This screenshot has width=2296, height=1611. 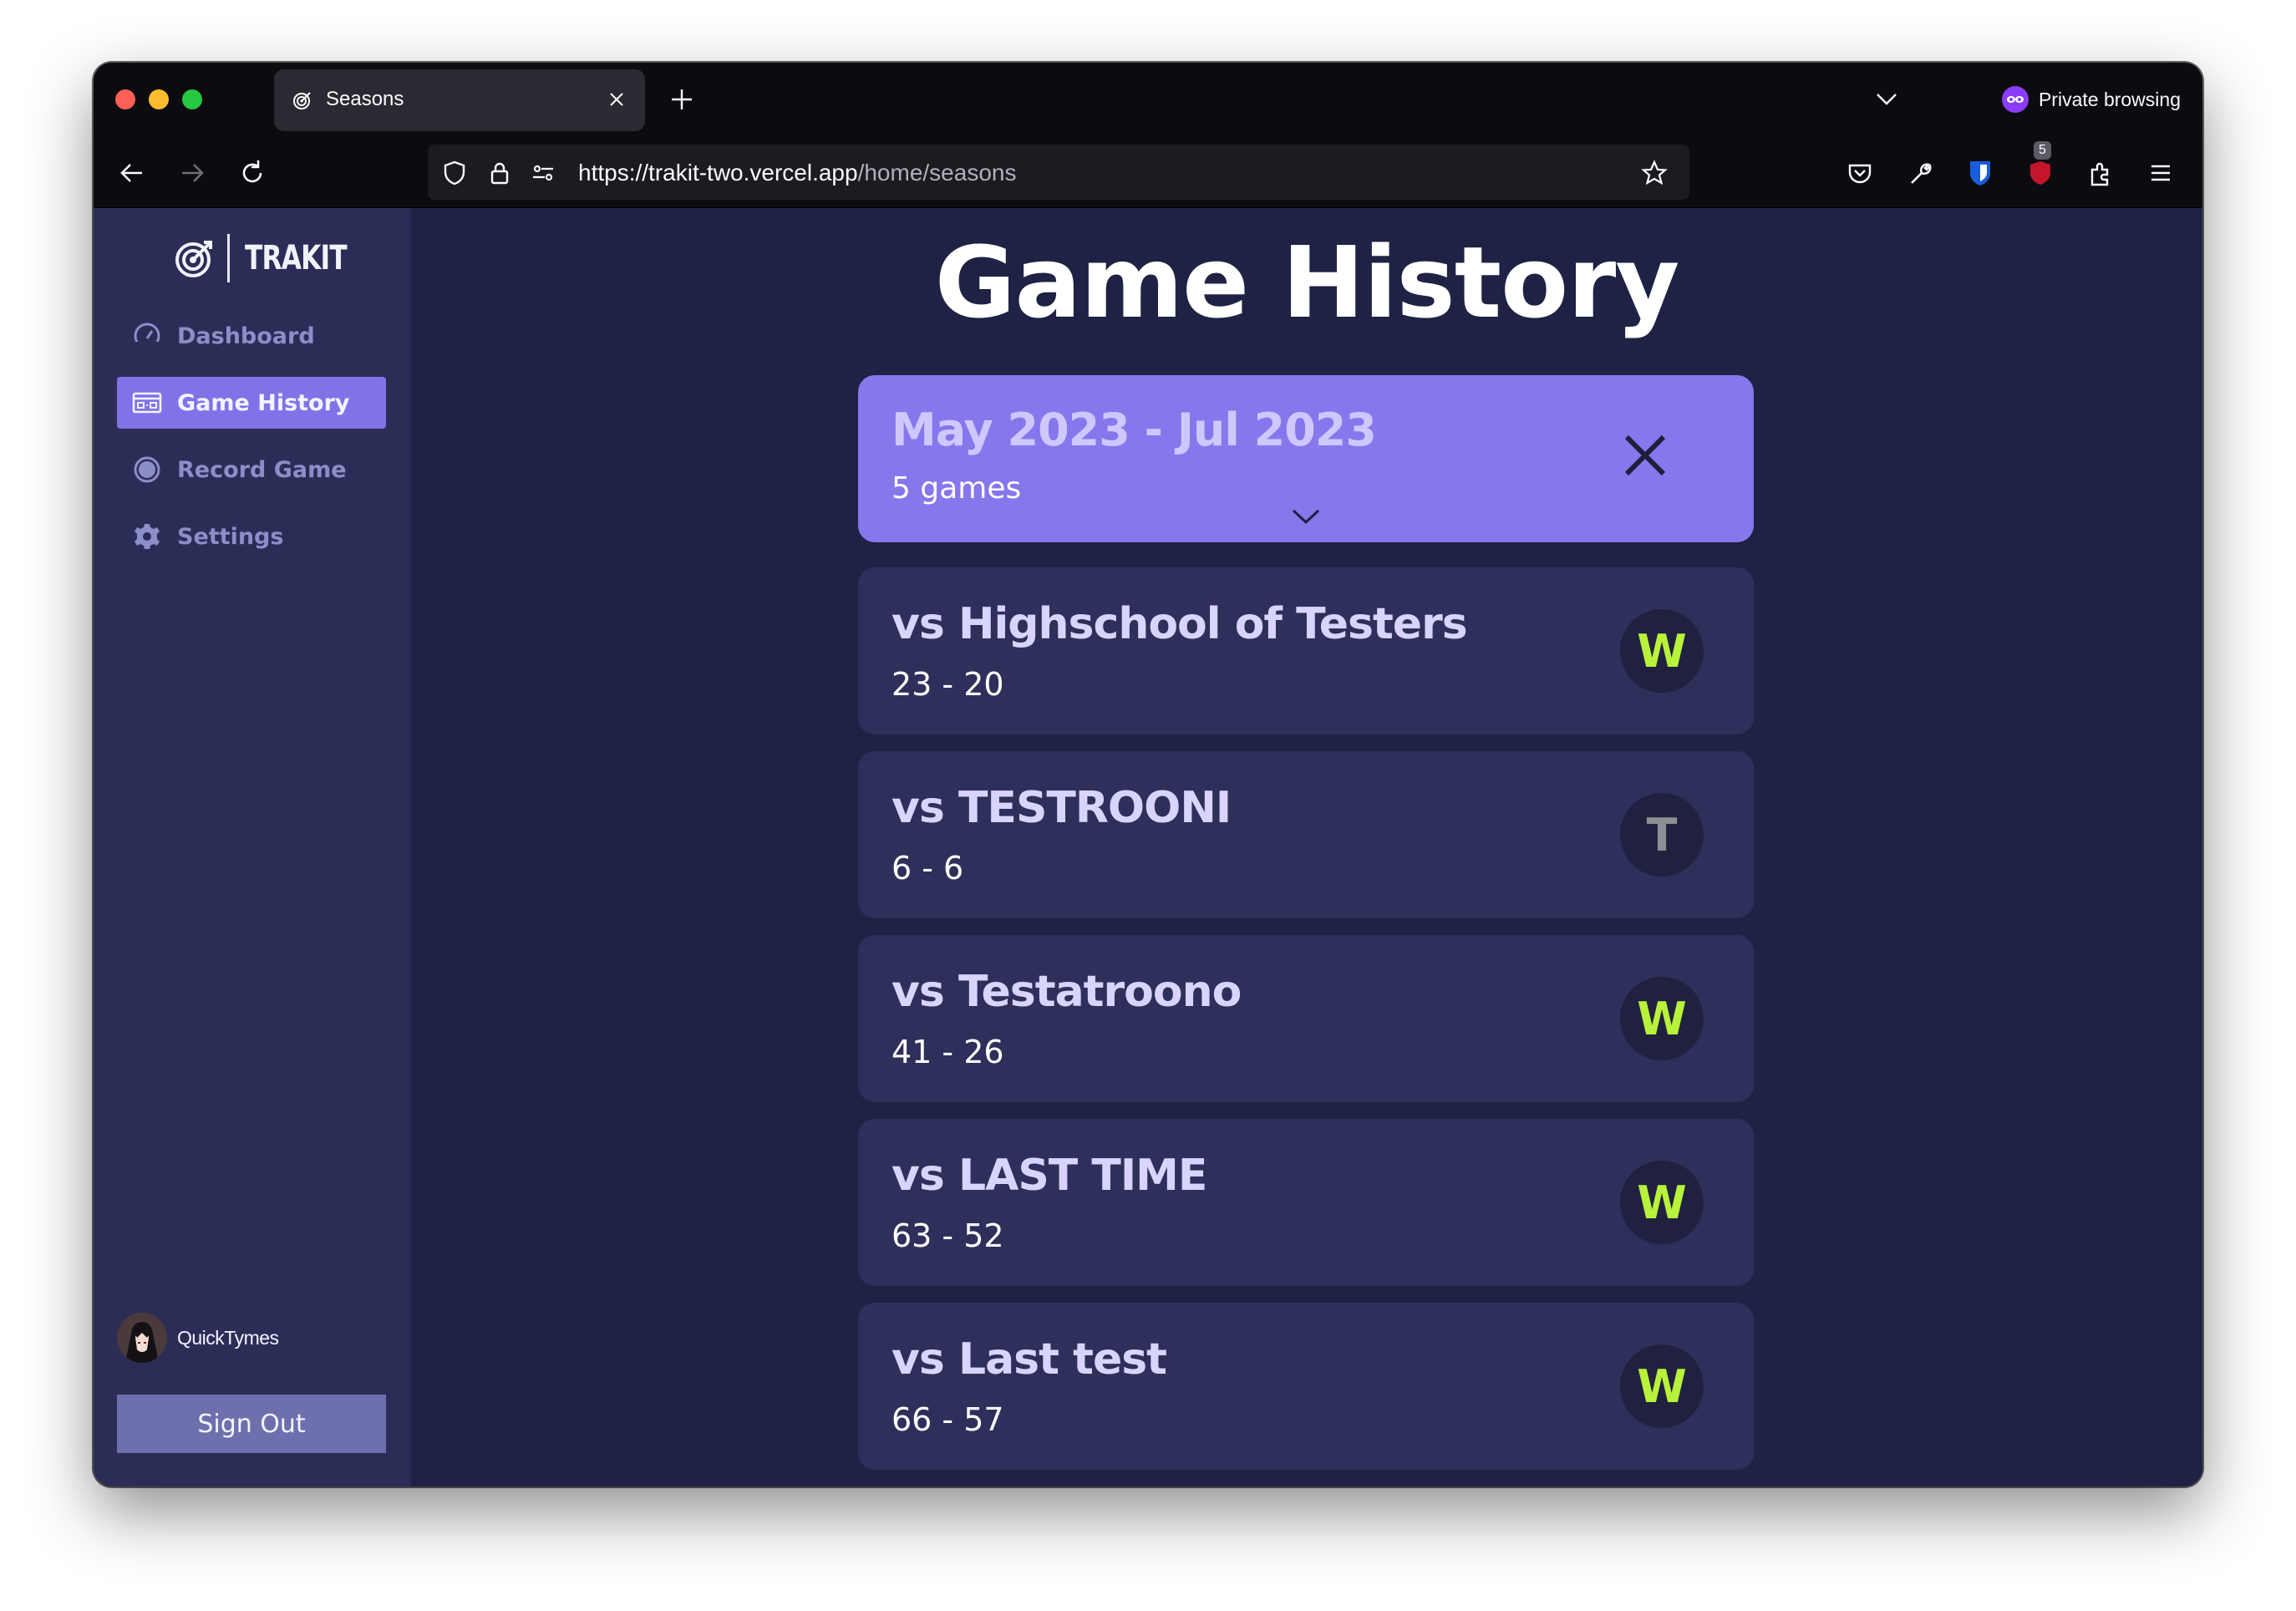 I want to click on avatar, so click(x=142, y=1338).